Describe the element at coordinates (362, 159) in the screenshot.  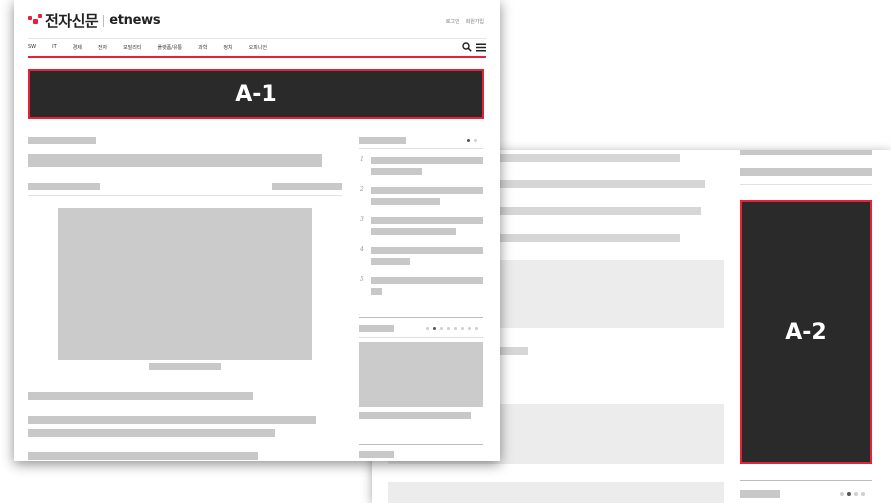
I see `ranking-number: 1` at that location.